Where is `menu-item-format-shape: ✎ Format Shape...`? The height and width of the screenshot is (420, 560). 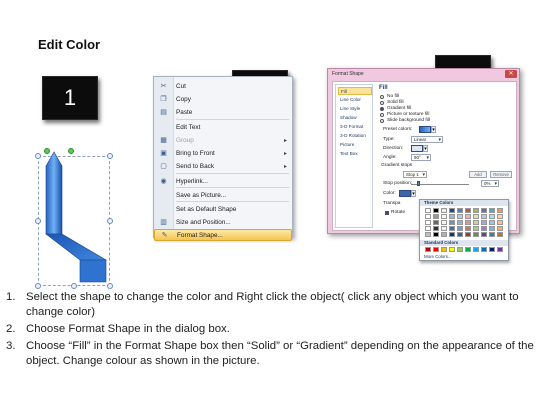
menu-item-format-shape: ✎ Format Shape... is located at coordinates (223, 235).